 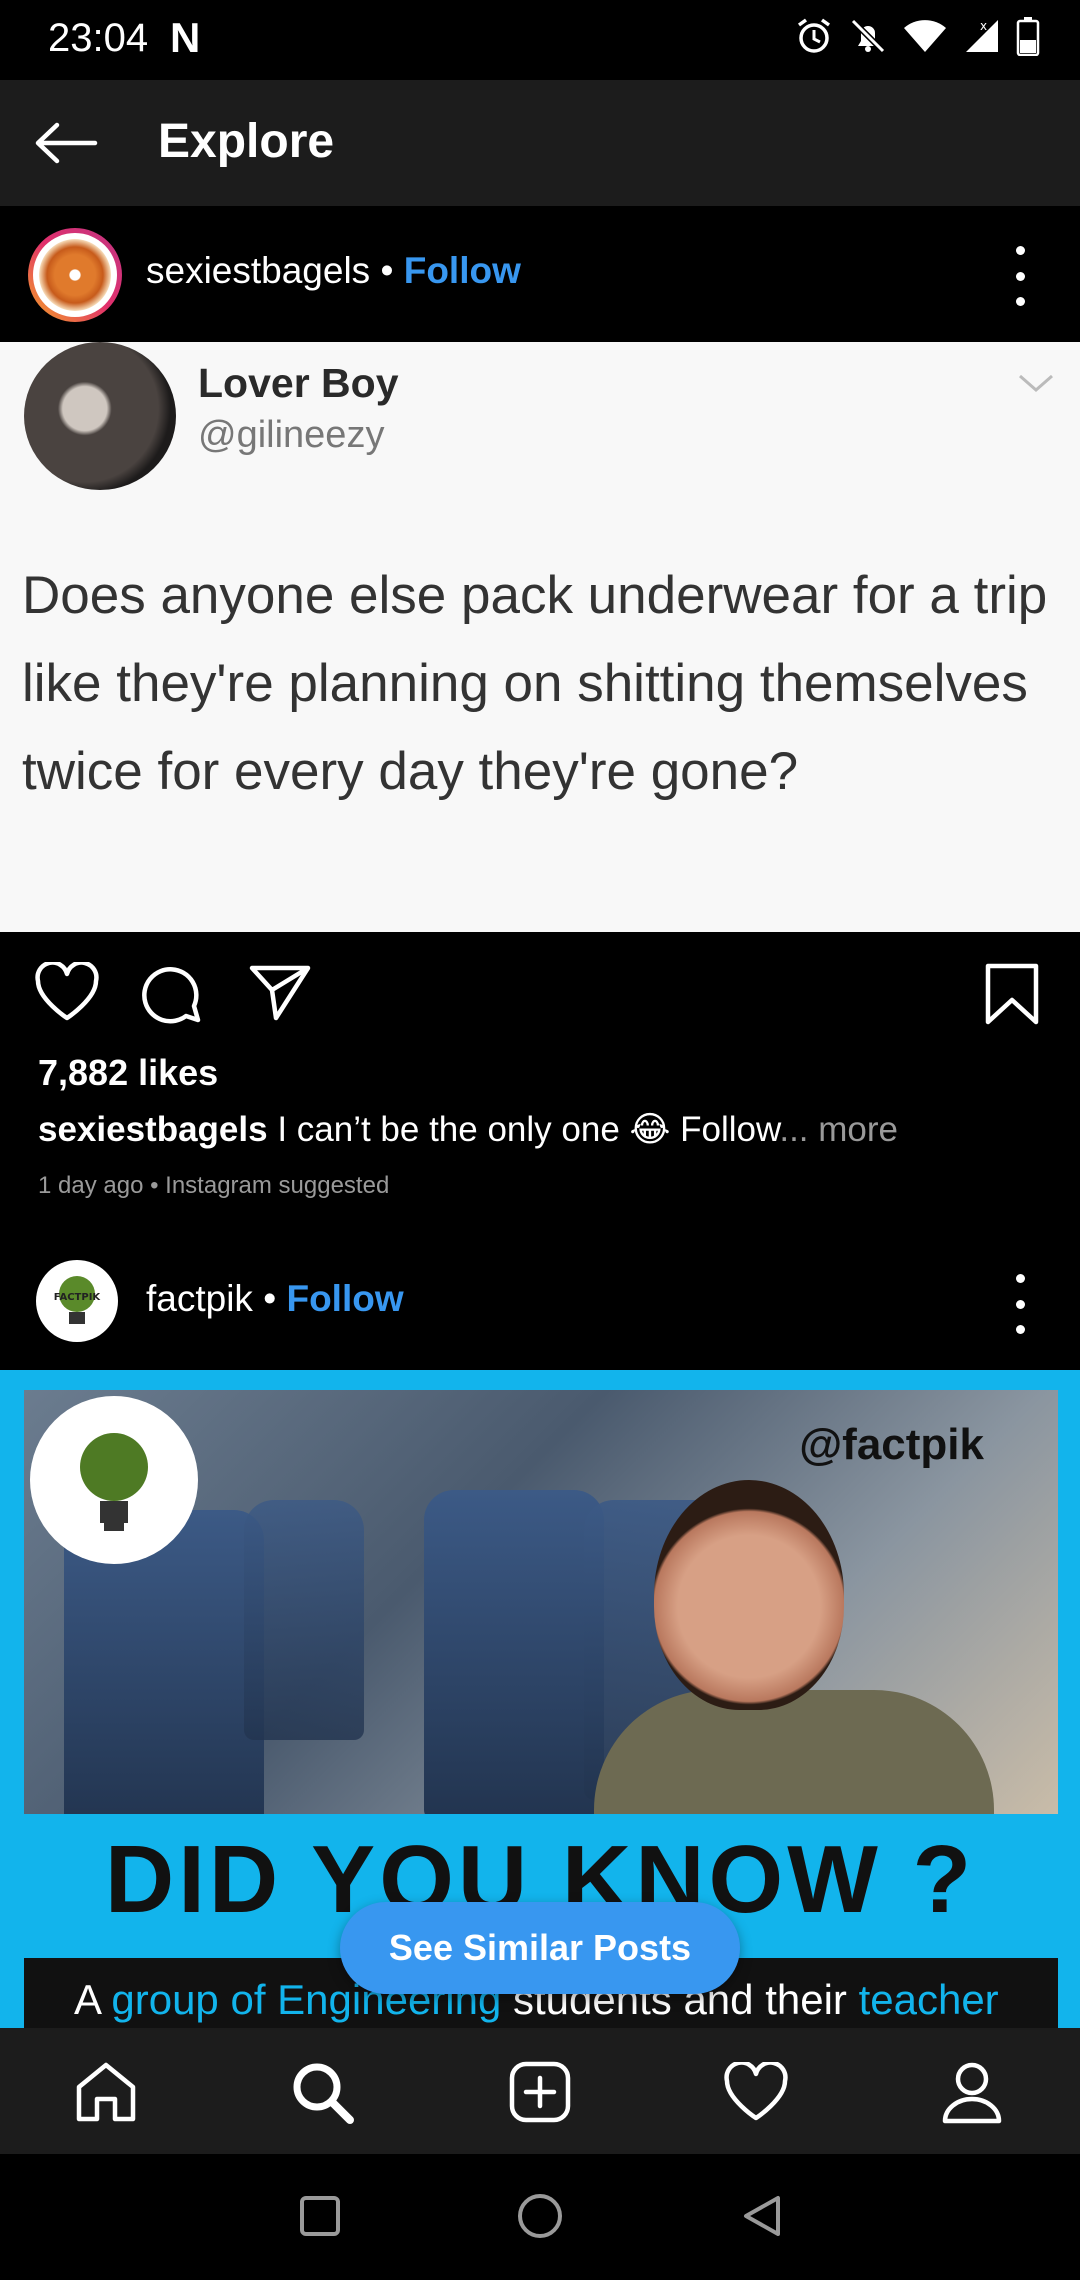 What do you see at coordinates (540, 274) in the screenshot?
I see `post-header: sexiestbagels • Follow` at bounding box center [540, 274].